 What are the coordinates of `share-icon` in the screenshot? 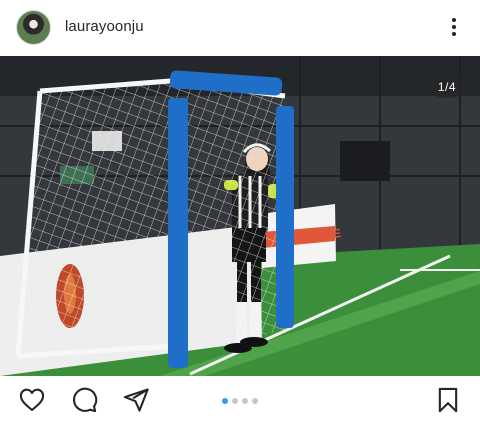 It's located at (136, 400).